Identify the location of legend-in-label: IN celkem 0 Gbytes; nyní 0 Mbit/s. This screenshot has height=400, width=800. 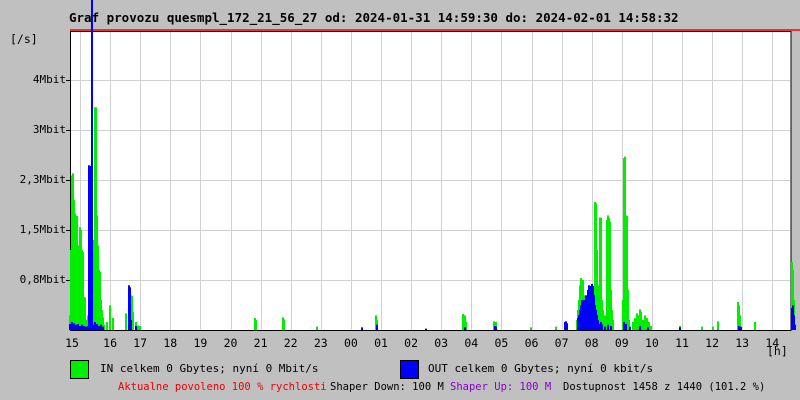
(209, 368).